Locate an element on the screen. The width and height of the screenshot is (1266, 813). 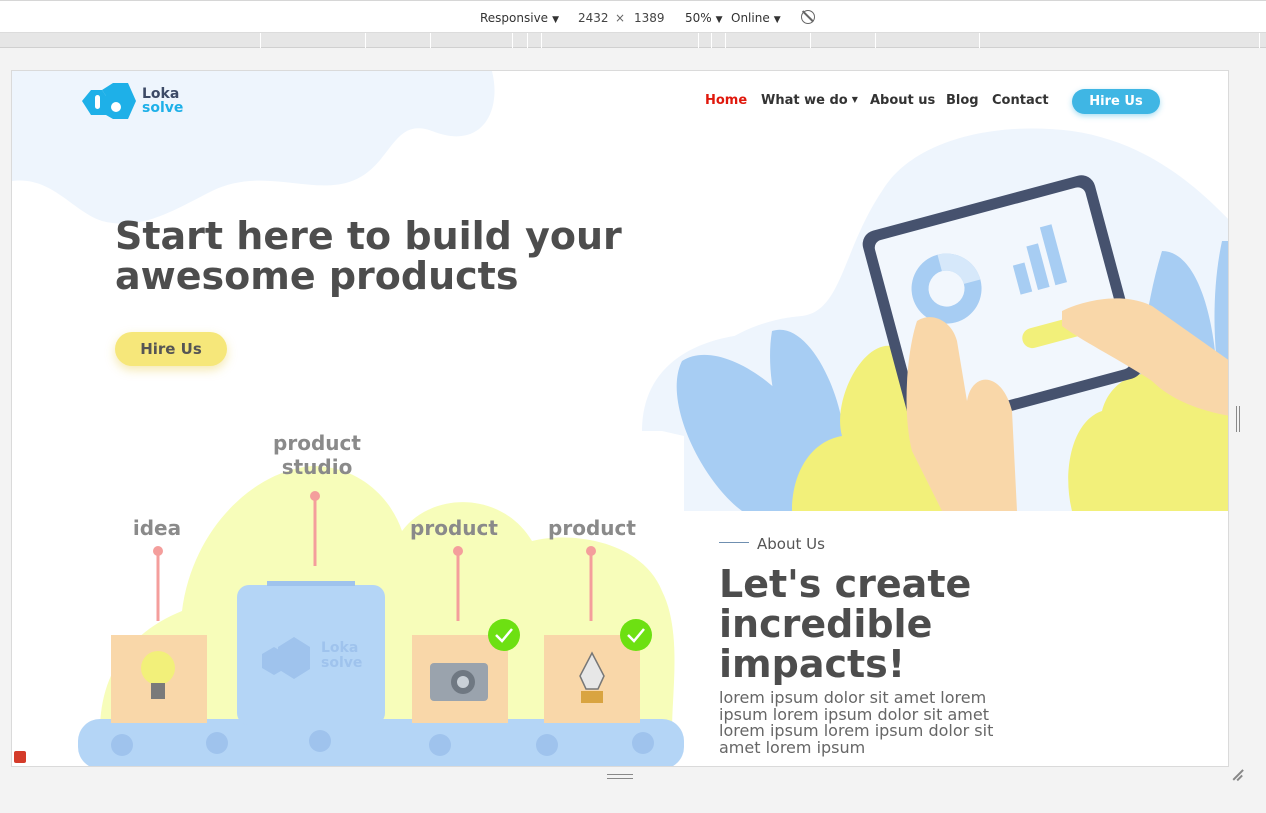
resize-handle-bottom is located at coordinates (620, 776).